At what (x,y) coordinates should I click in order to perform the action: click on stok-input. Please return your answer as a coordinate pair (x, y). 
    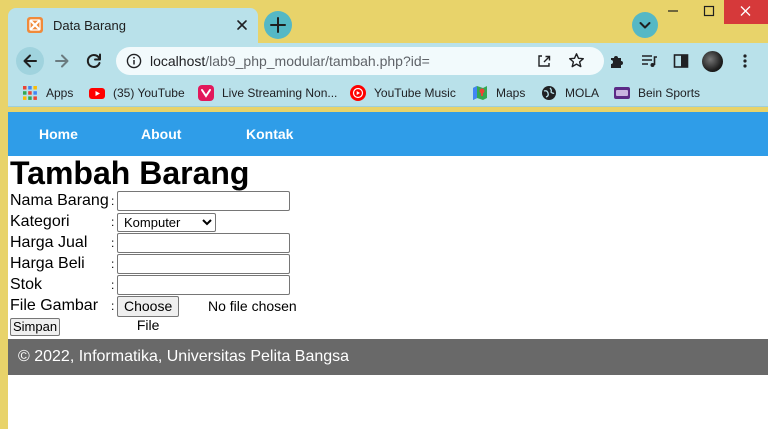
    Looking at the image, I should click on (203, 285).